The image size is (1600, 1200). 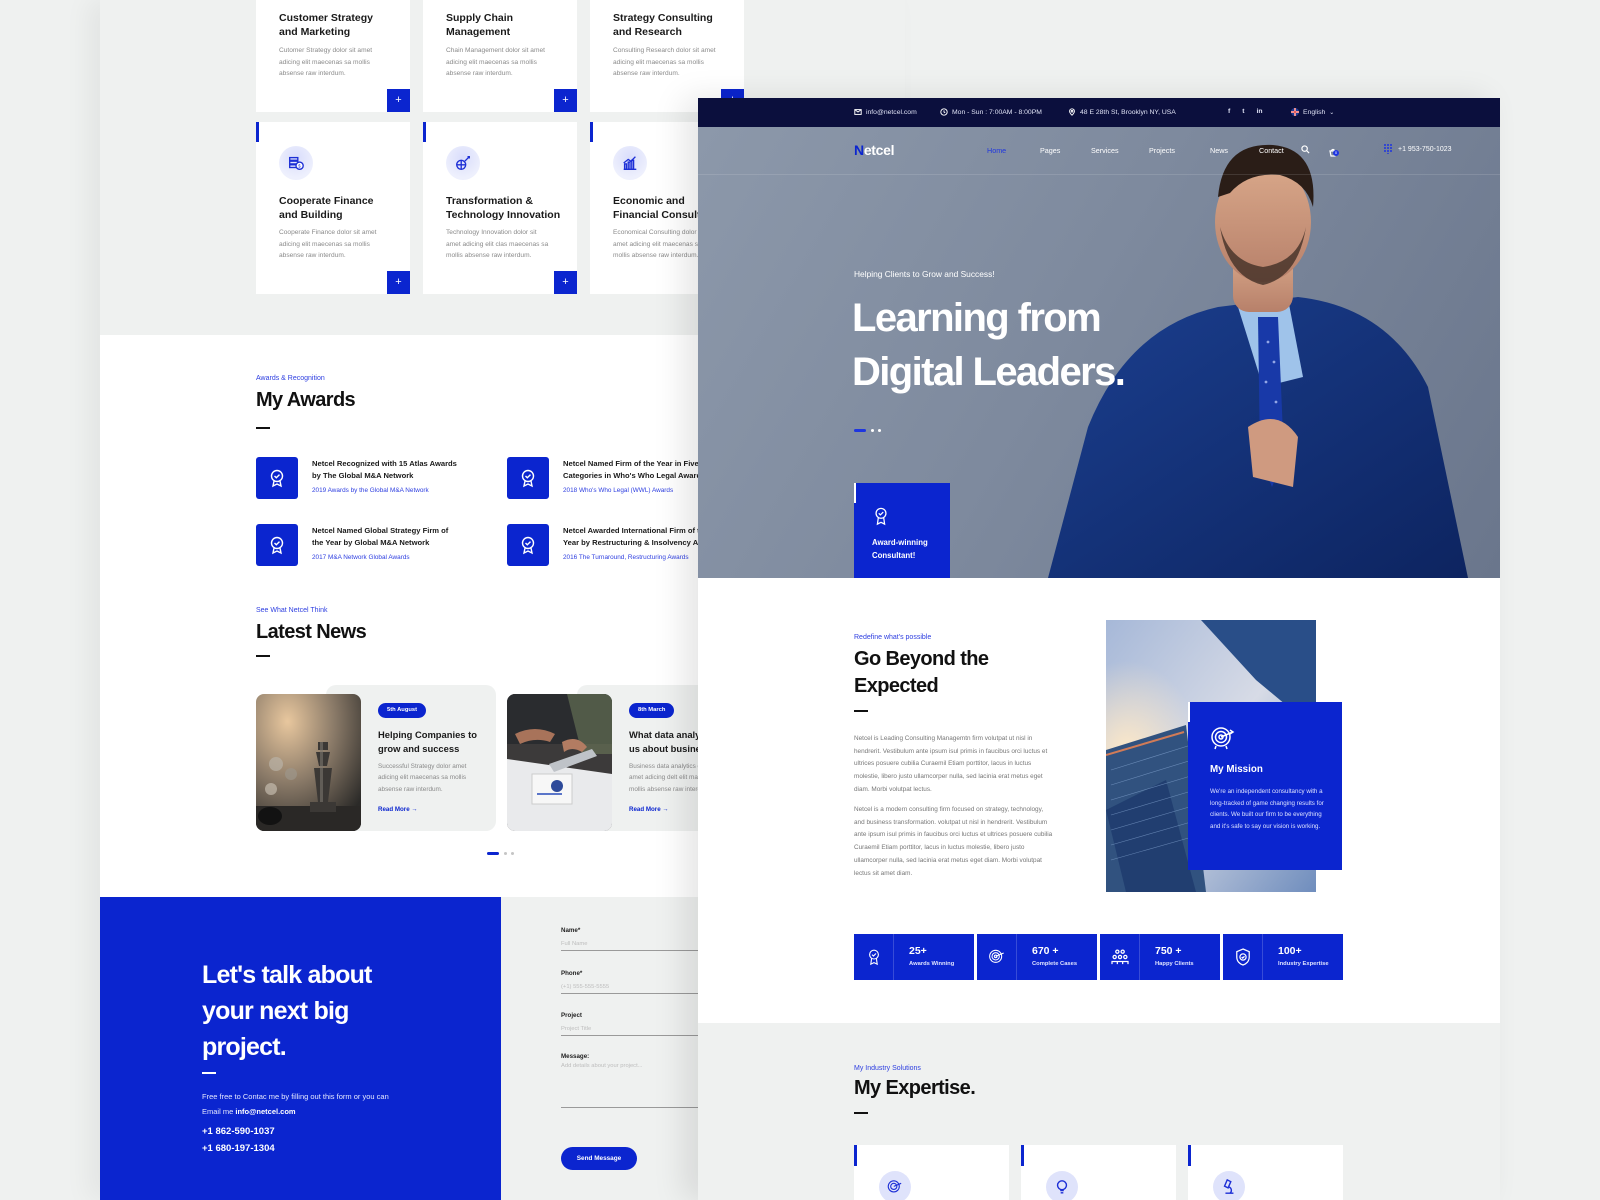 What do you see at coordinates (1243, 111) in the screenshot?
I see `twitter-icon: t` at bounding box center [1243, 111].